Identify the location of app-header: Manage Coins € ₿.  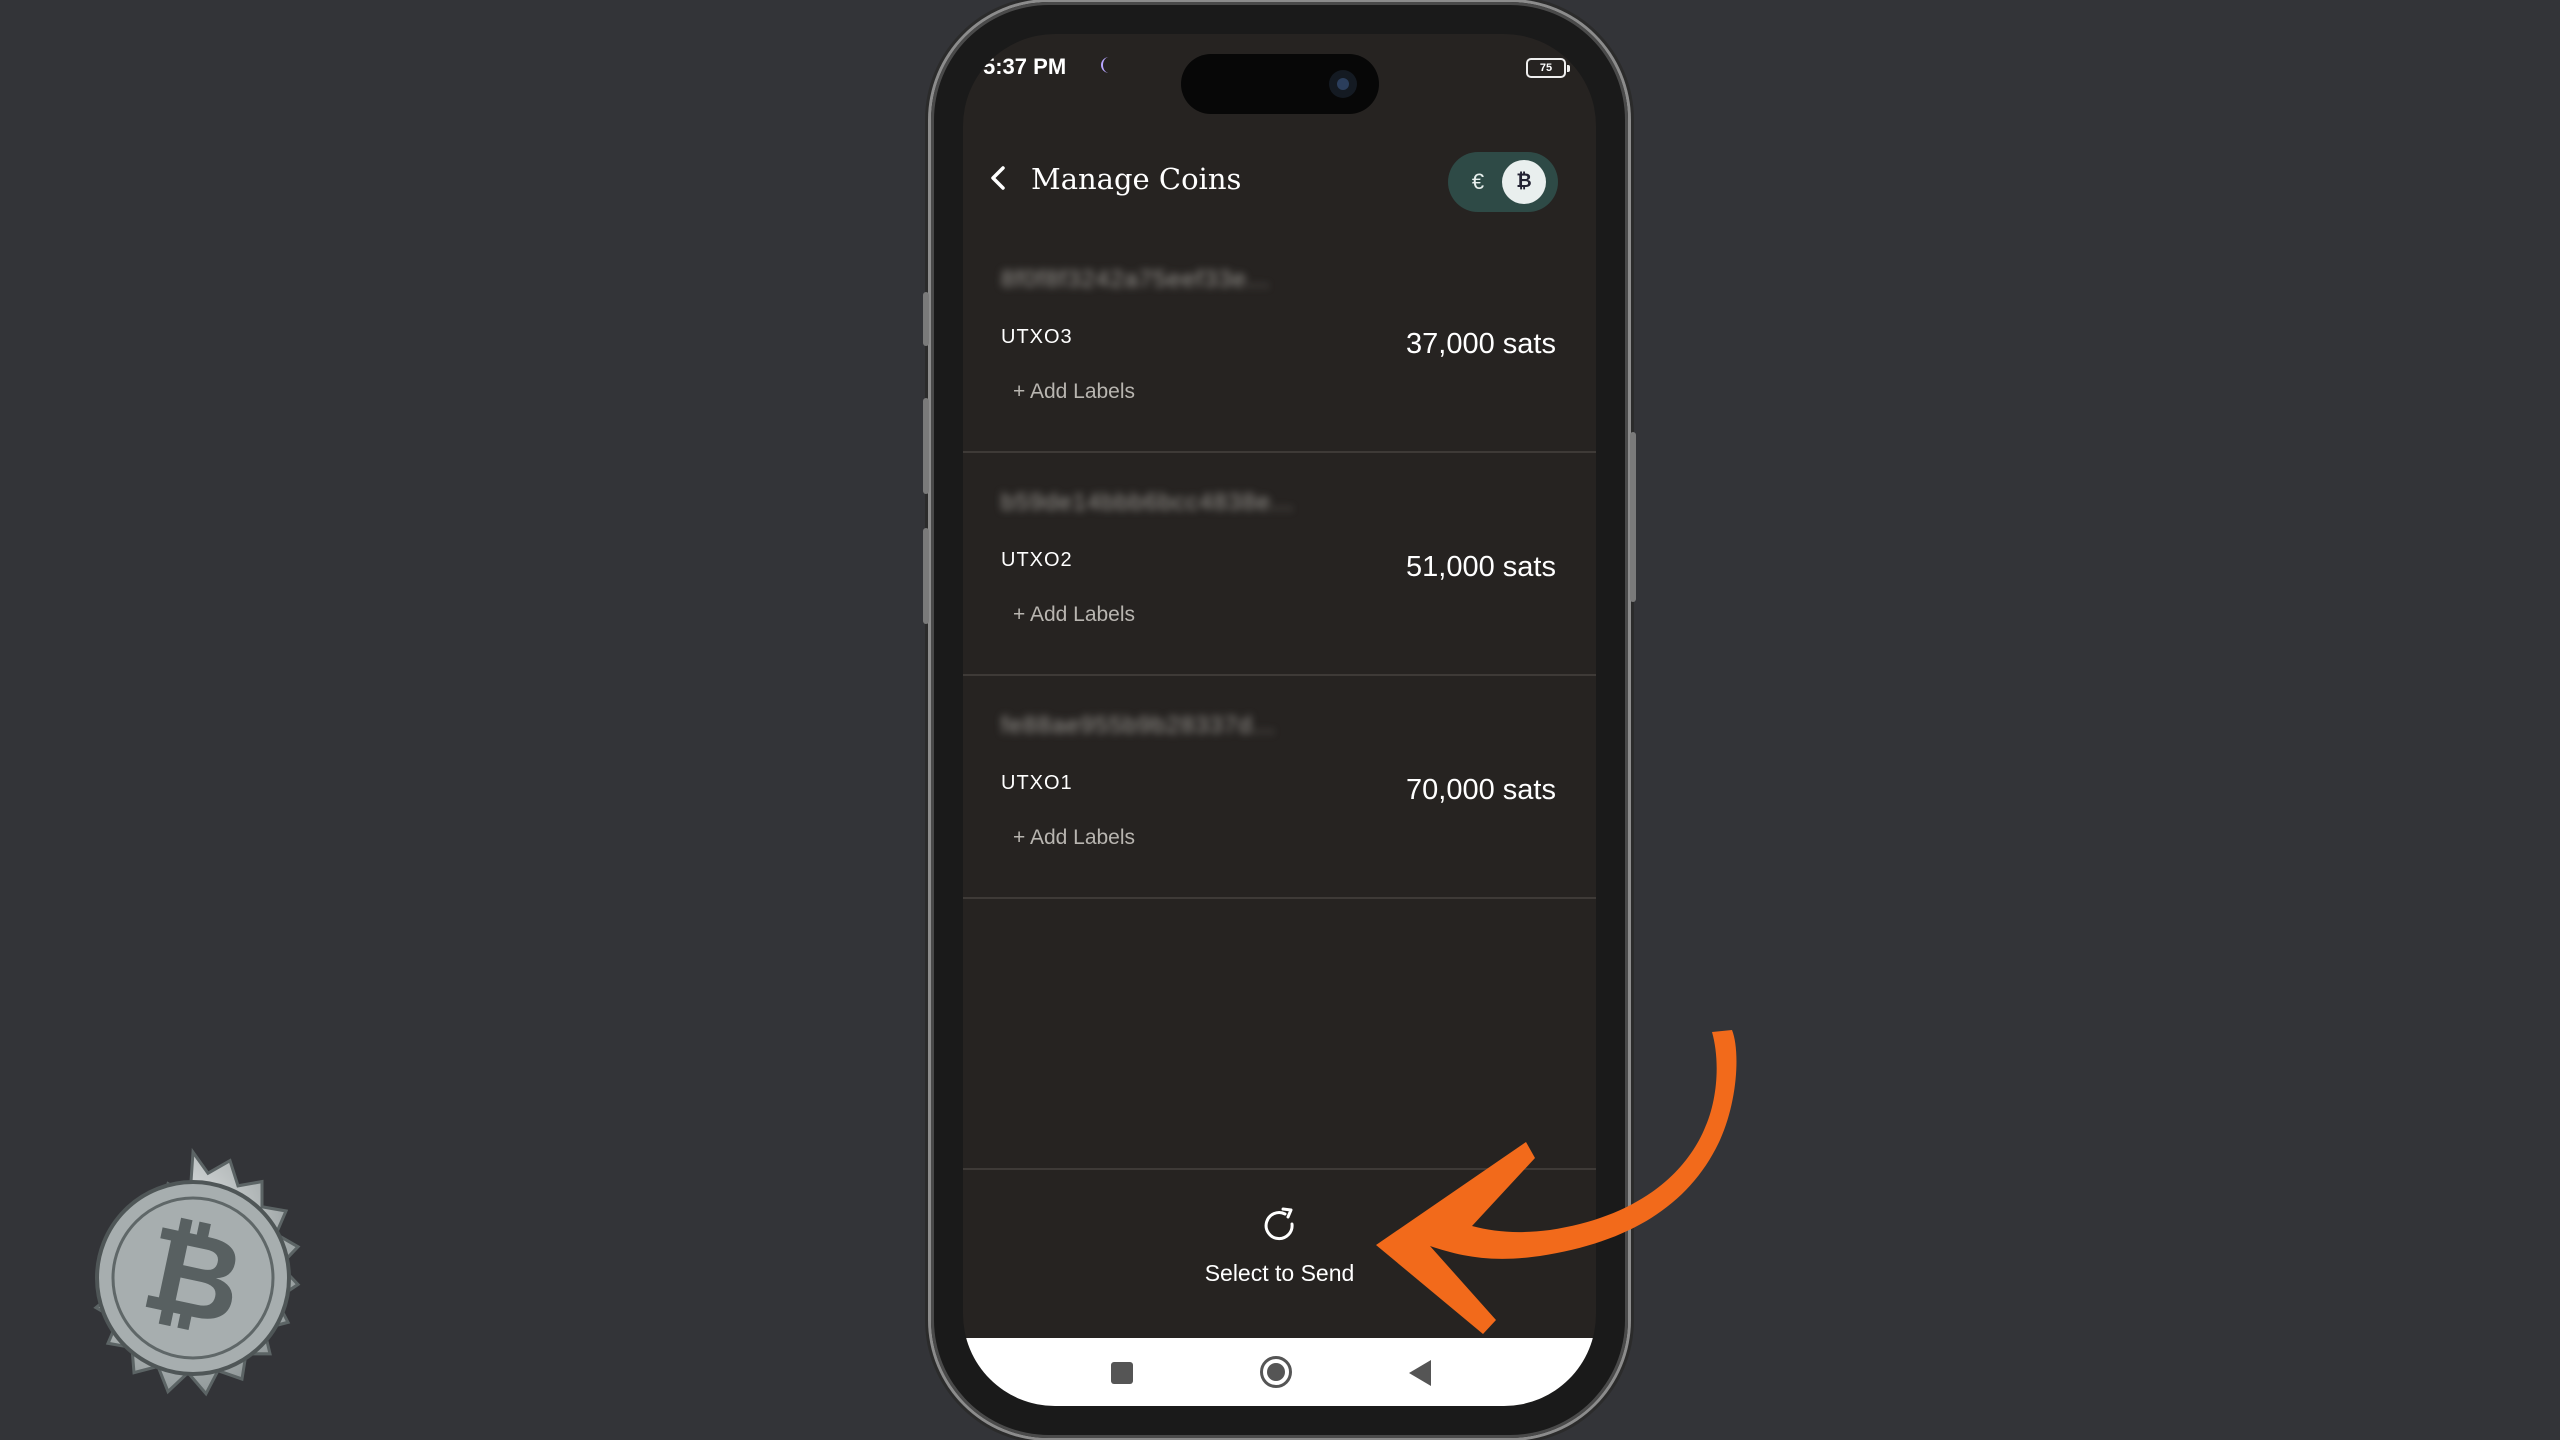
(1279, 182).